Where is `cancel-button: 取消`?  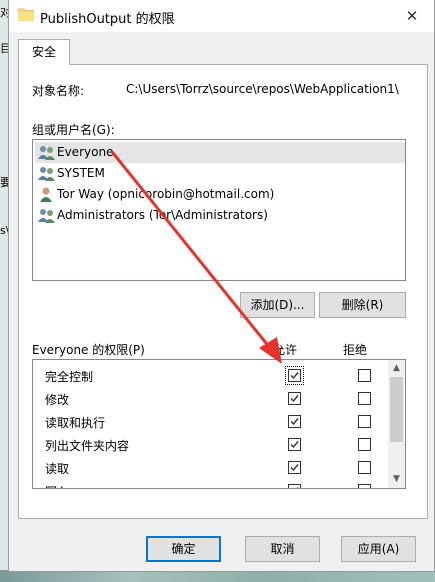 cancel-button: 取消 is located at coordinates (282, 549).